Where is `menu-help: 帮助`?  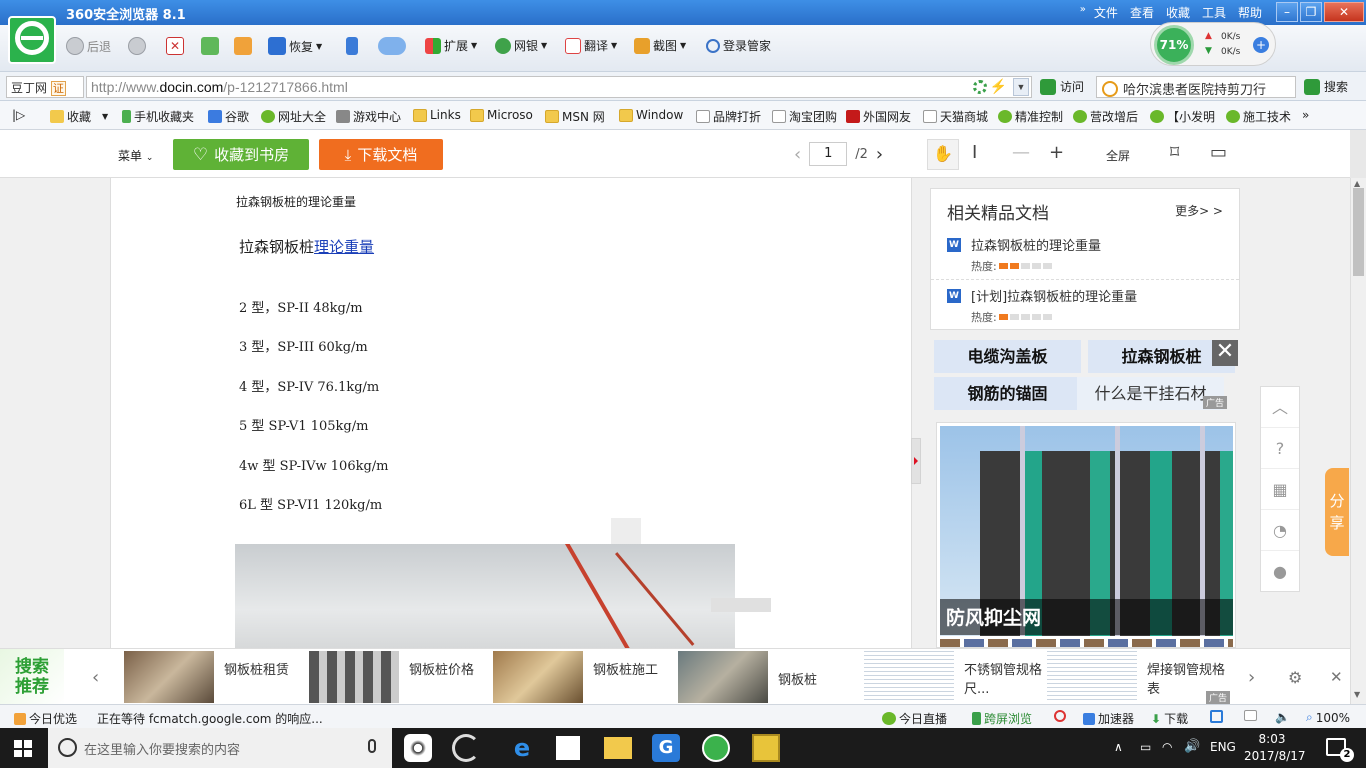 menu-help: 帮助 is located at coordinates (1250, 12).